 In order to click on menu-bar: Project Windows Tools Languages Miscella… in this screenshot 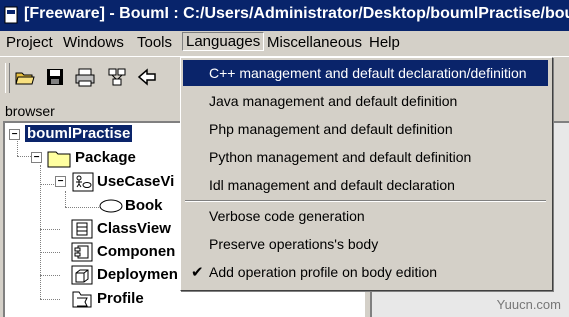, I will do `click(284, 43)`.